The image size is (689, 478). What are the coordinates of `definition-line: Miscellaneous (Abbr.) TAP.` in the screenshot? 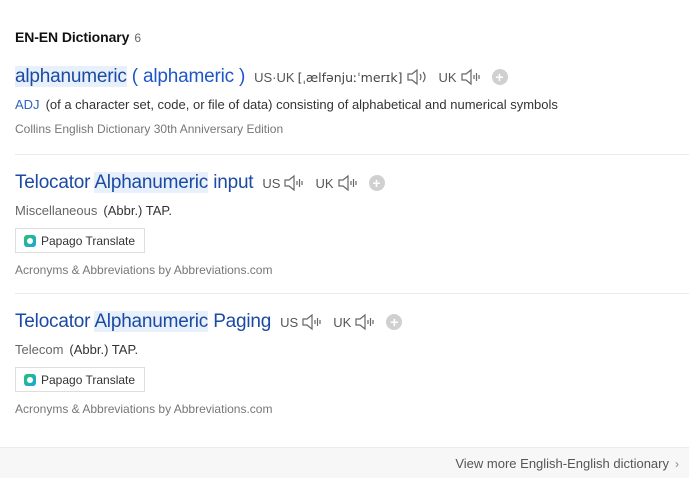 It's located at (352, 210).